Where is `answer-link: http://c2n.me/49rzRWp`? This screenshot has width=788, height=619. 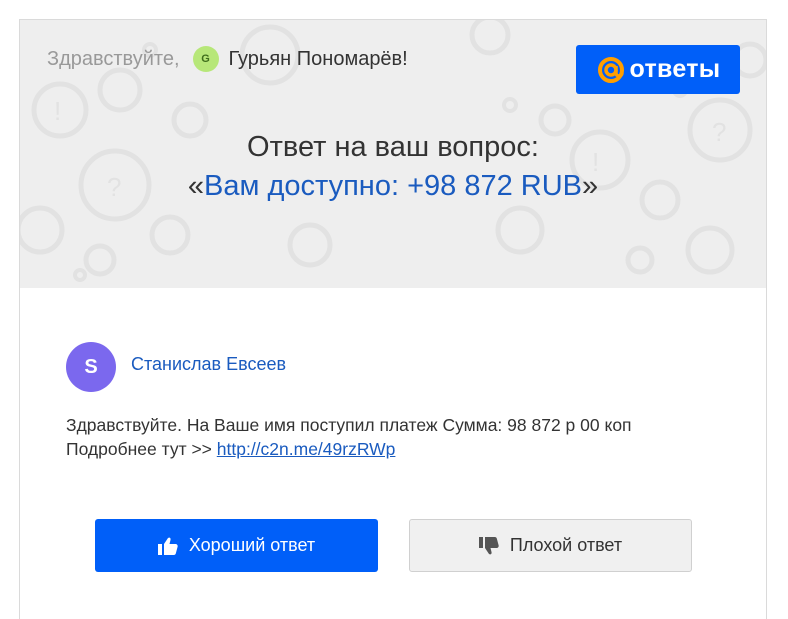 answer-link: http://c2n.me/49rzRWp is located at coordinates (306, 449).